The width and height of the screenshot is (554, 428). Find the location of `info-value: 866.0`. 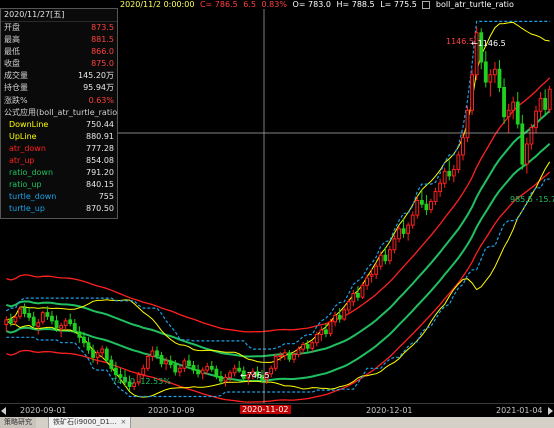

info-value: 866.0 is located at coordinates (102, 52).